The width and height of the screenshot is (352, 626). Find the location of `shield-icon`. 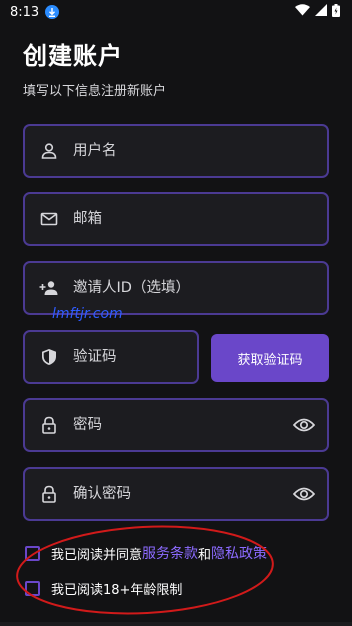

shield-icon is located at coordinates (49, 357).